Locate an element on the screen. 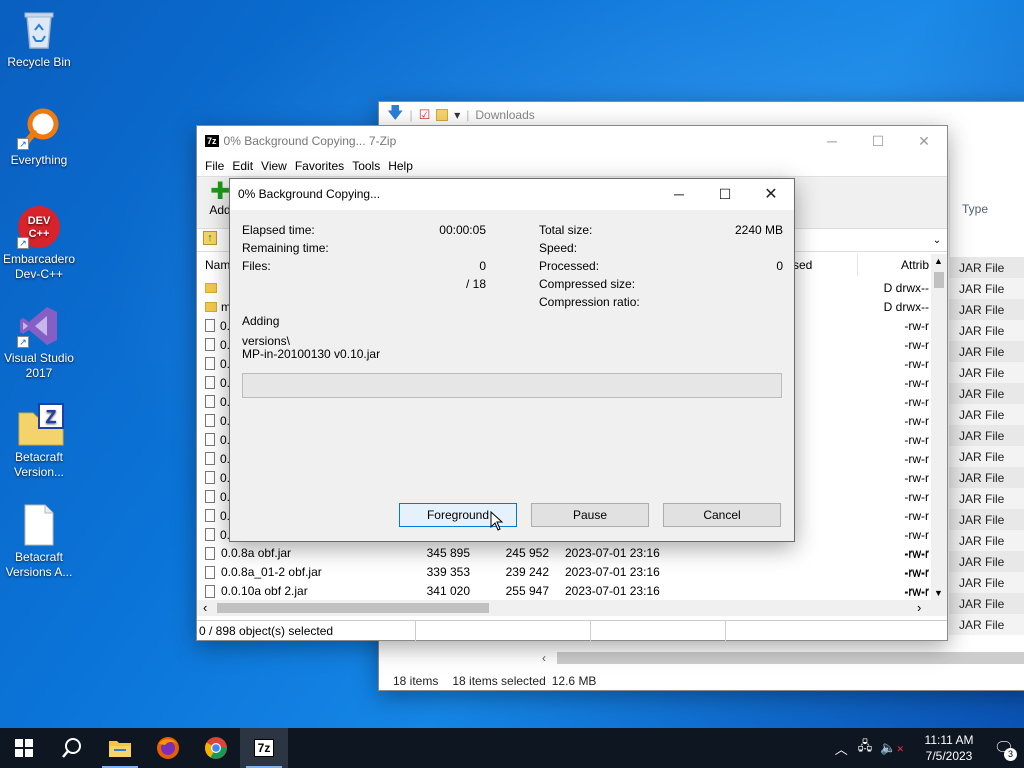 The height and width of the screenshot is (768, 1024). properties-icon: ☑ is located at coordinates (425, 115).